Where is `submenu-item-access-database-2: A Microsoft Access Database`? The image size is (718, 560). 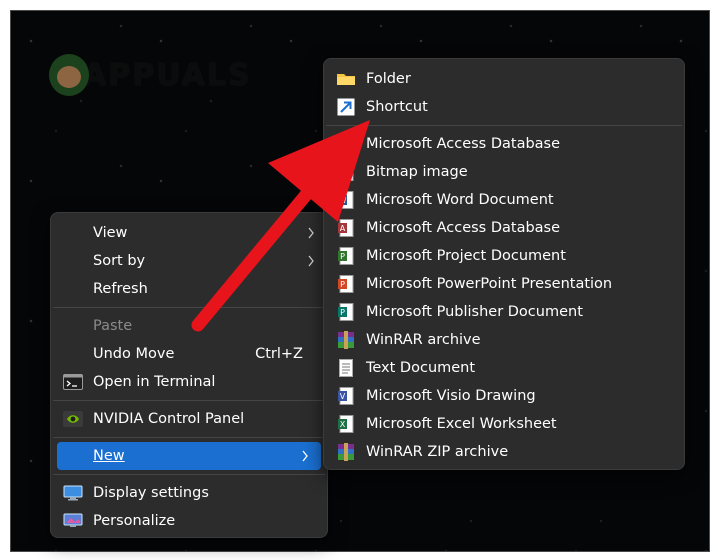 submenu-item-access-database-2: A Microsoft Access Database is located at coordinates (504, 228).